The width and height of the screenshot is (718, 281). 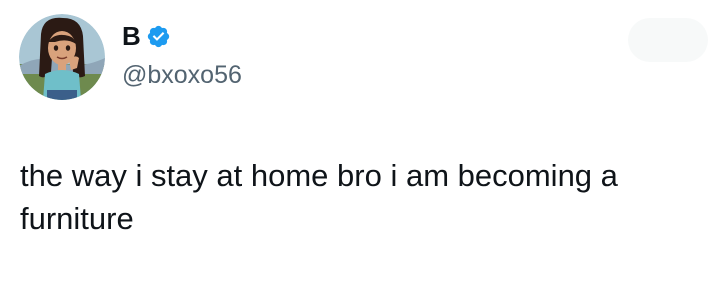 I want to click on follow-button, so click(x=668, y=40).